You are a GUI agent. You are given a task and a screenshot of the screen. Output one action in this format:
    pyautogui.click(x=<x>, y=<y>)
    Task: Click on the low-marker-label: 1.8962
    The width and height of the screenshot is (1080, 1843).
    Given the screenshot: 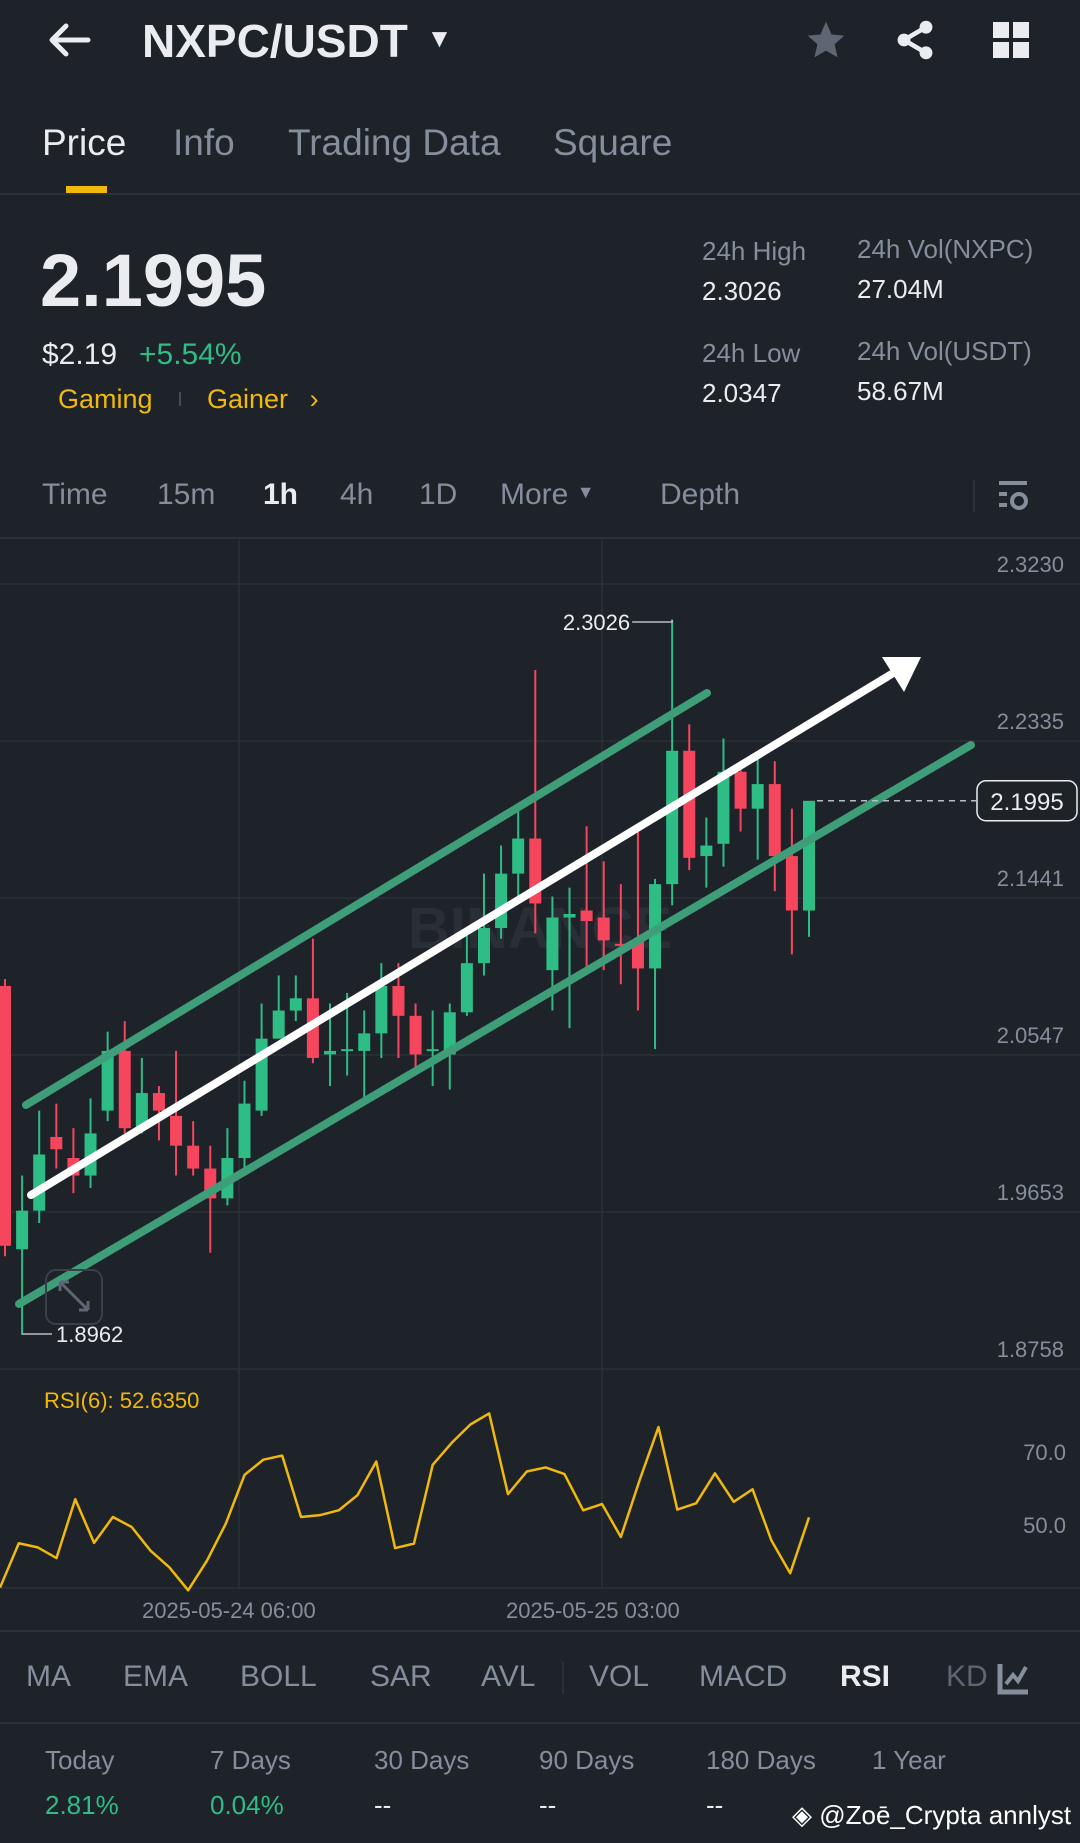 What is the action you would take?
    pyautogui.click(x=89, y=1334)
    